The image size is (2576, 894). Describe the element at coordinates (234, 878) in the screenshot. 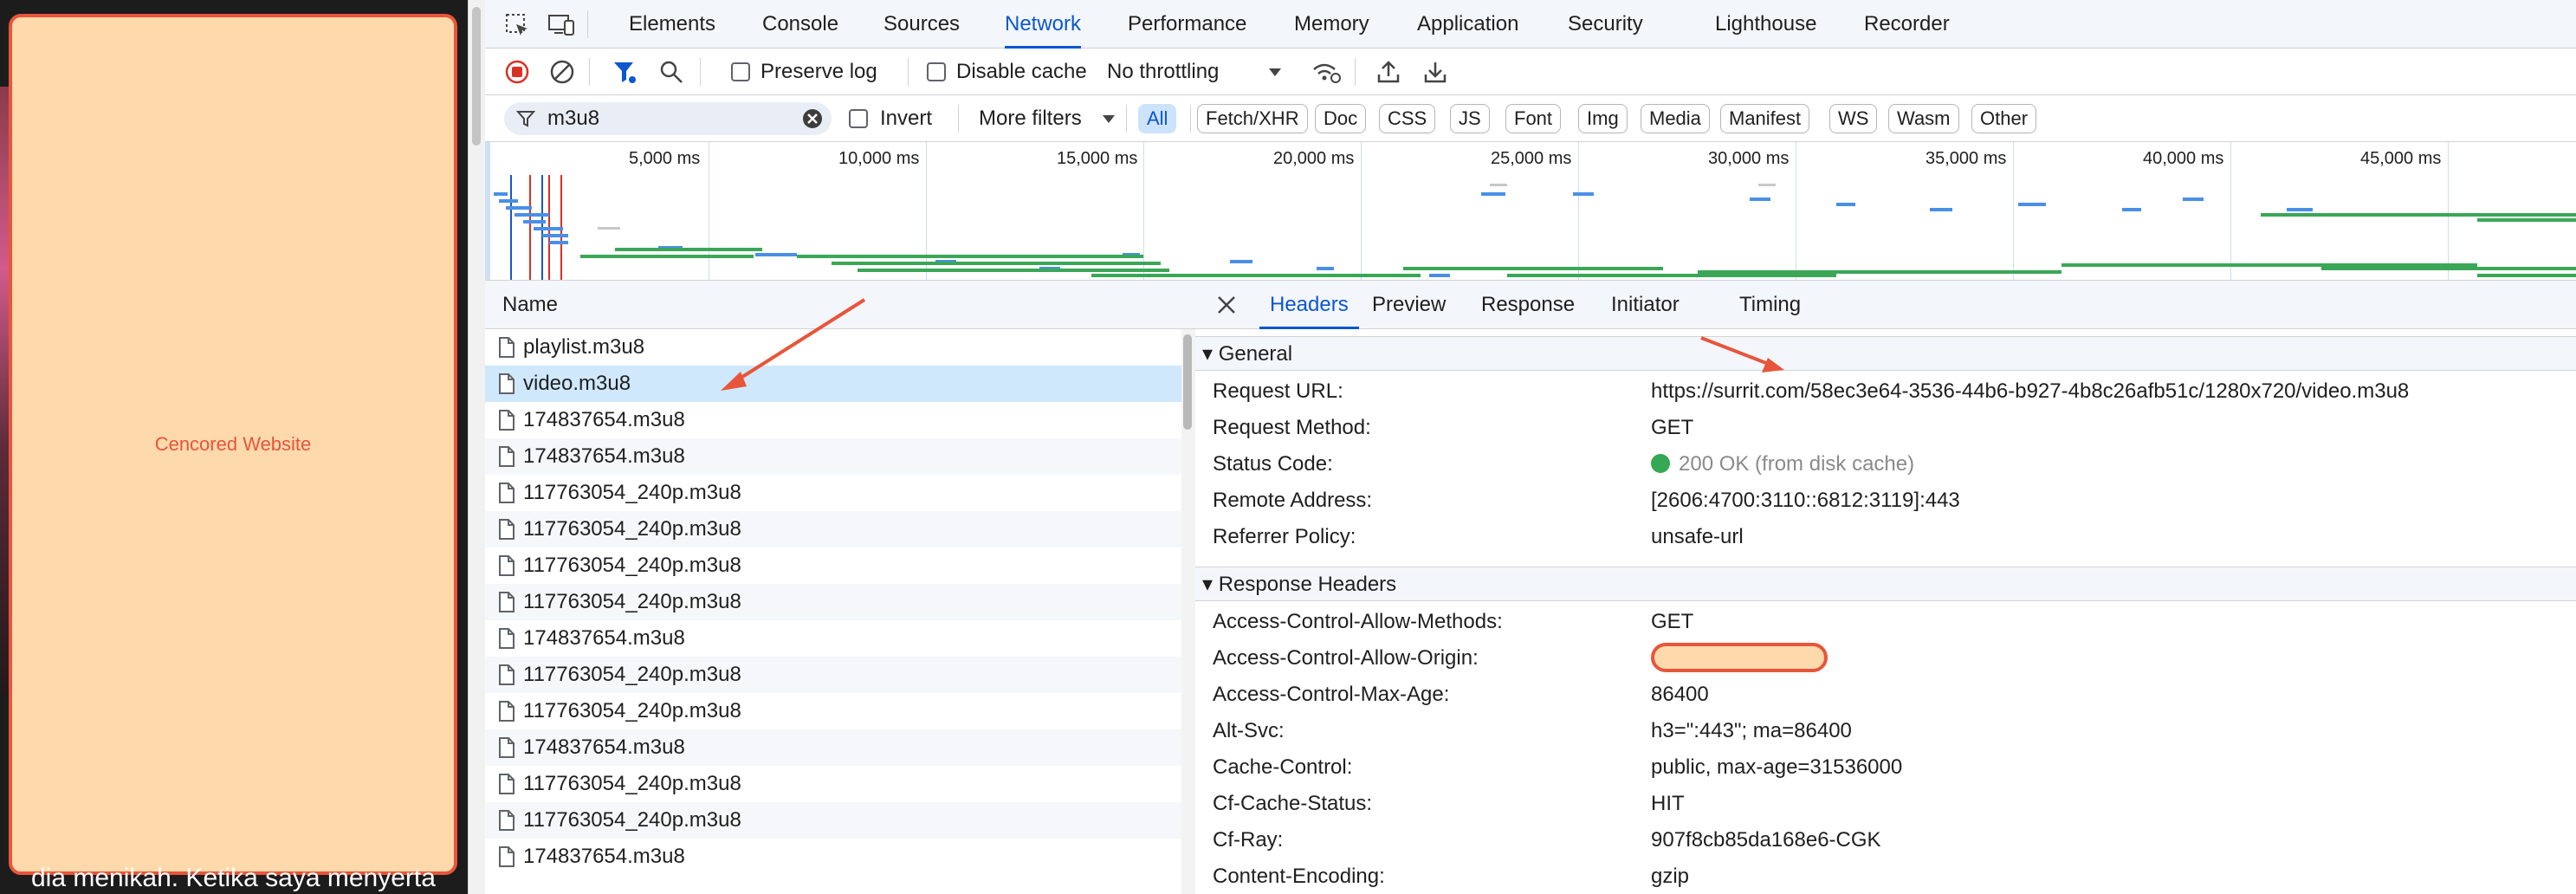

I see `website-footer-text: dia menikah. Ketika saya menyerta` at that location.